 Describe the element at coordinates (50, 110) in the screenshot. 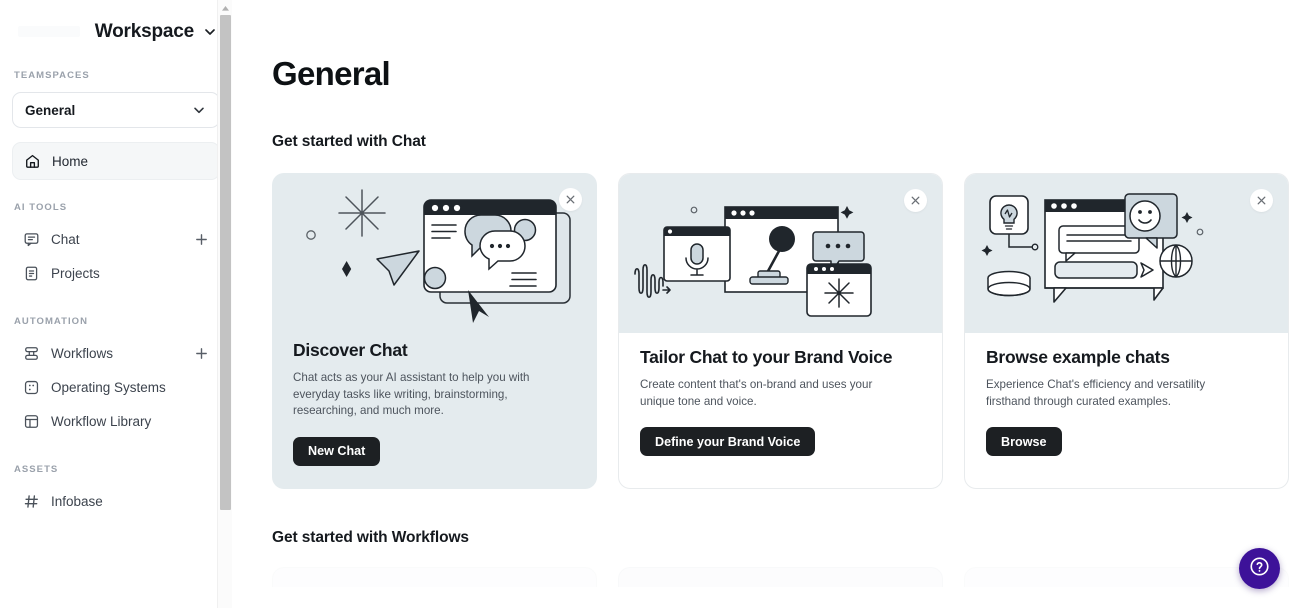

I see `teamspace-selected-value: General` at that location.